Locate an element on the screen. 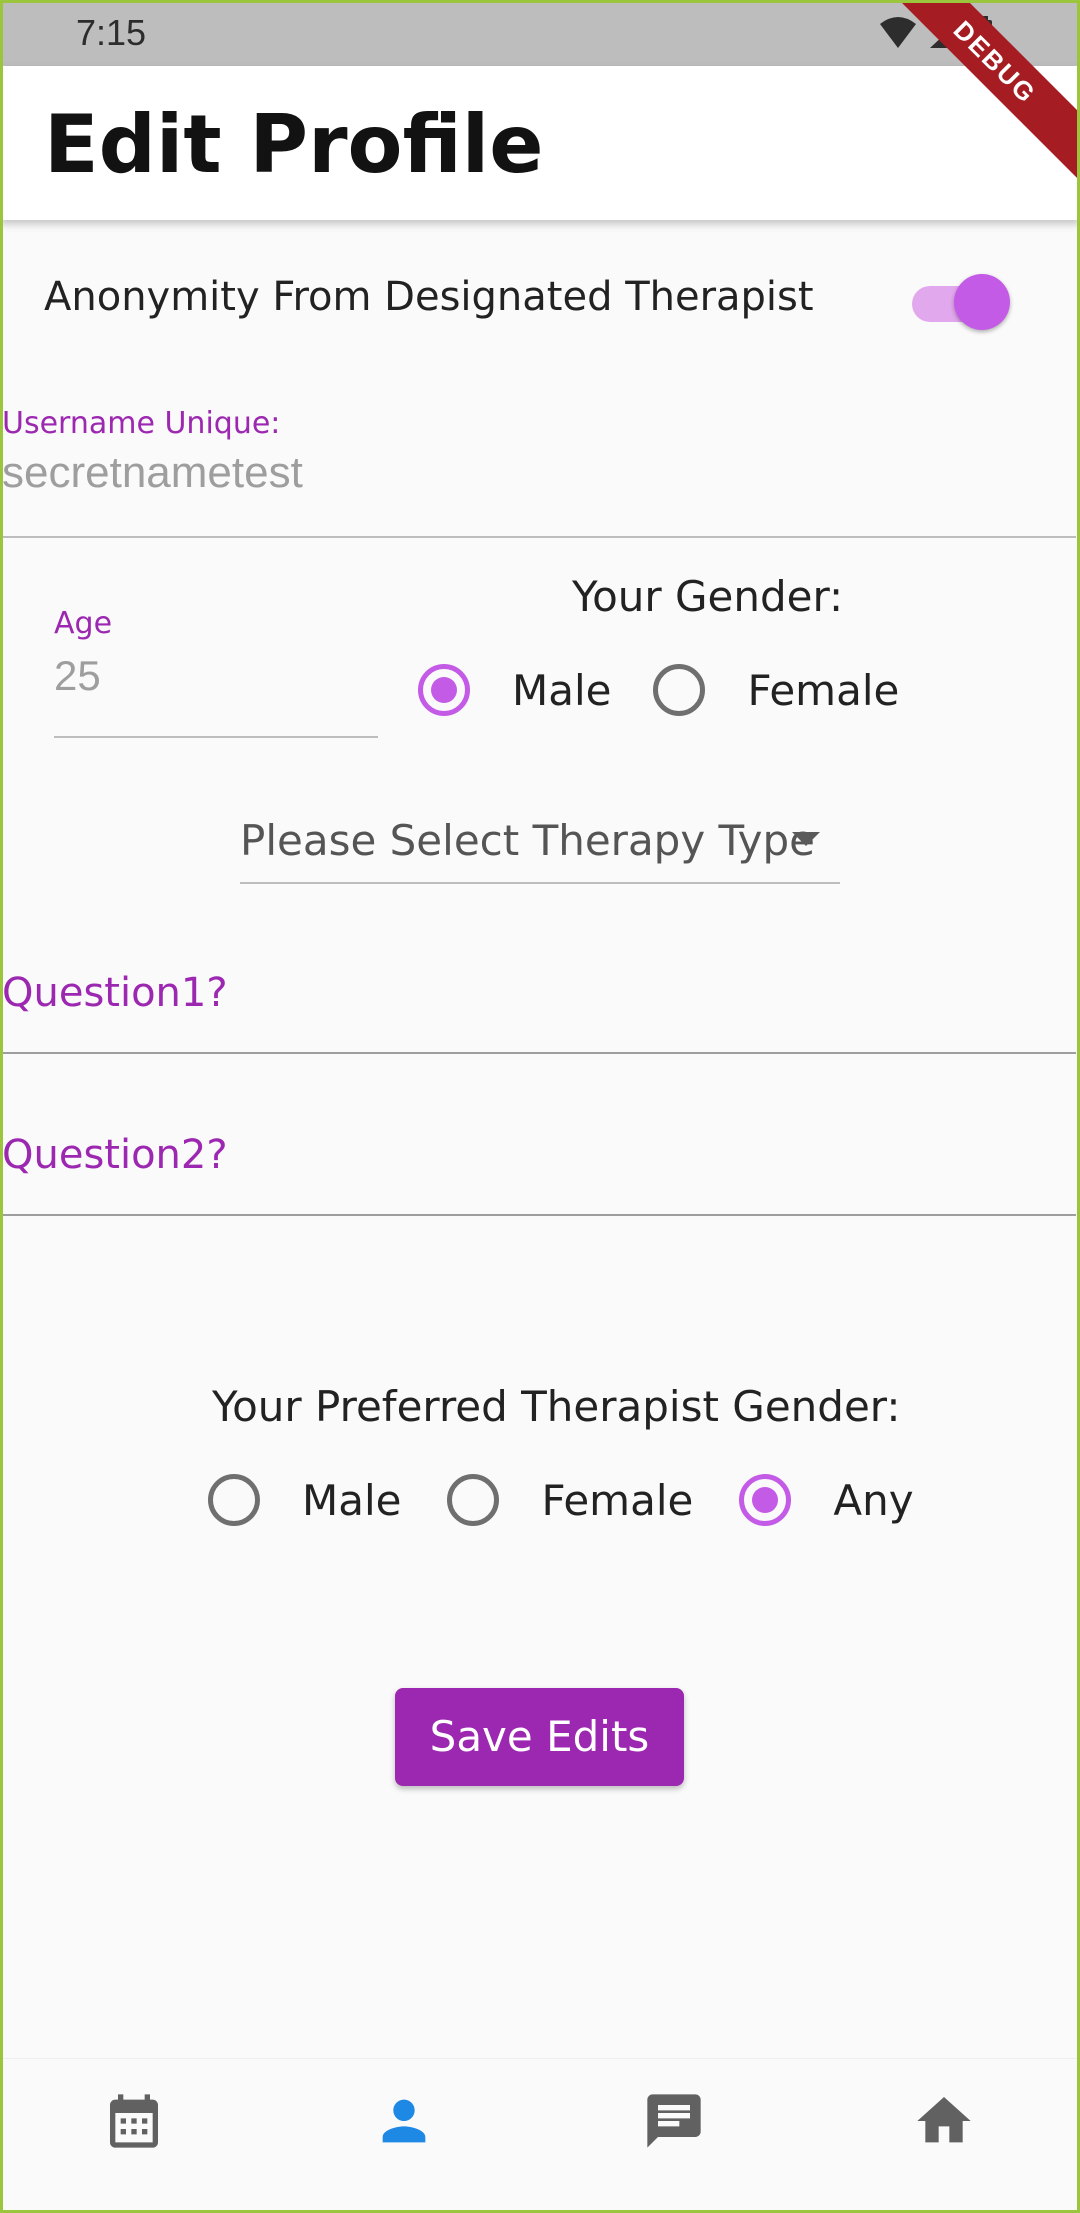 This screenshot has height=2213, width=1080. app-bar: Edit Profile is located at coordinates (540, 143).